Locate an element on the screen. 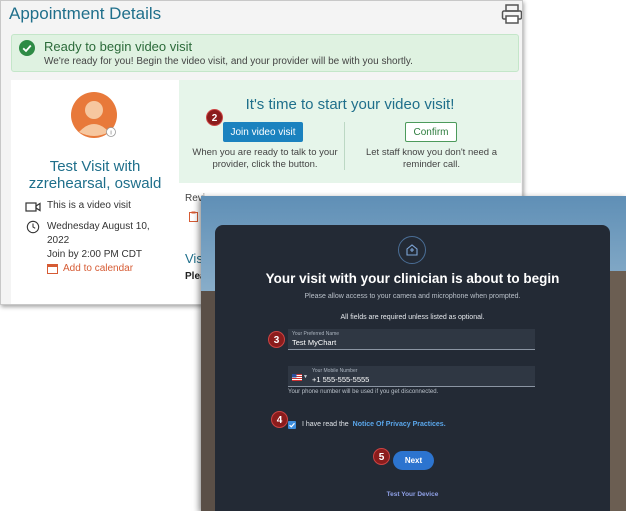 Image resolution: width=626 pixels, height=511 pixels. banner-title: Ready to begin video visit is located at coordinates (118, 46).